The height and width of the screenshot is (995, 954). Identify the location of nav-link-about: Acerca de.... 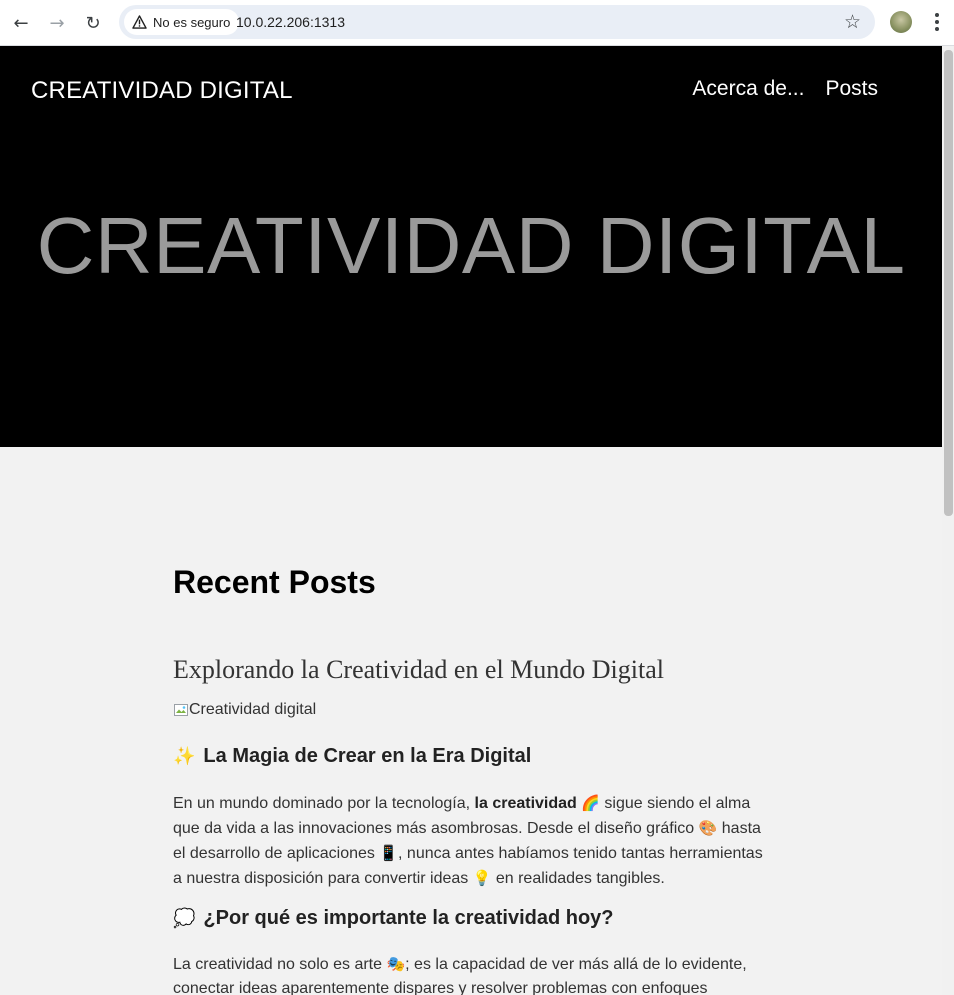
(748, 89).